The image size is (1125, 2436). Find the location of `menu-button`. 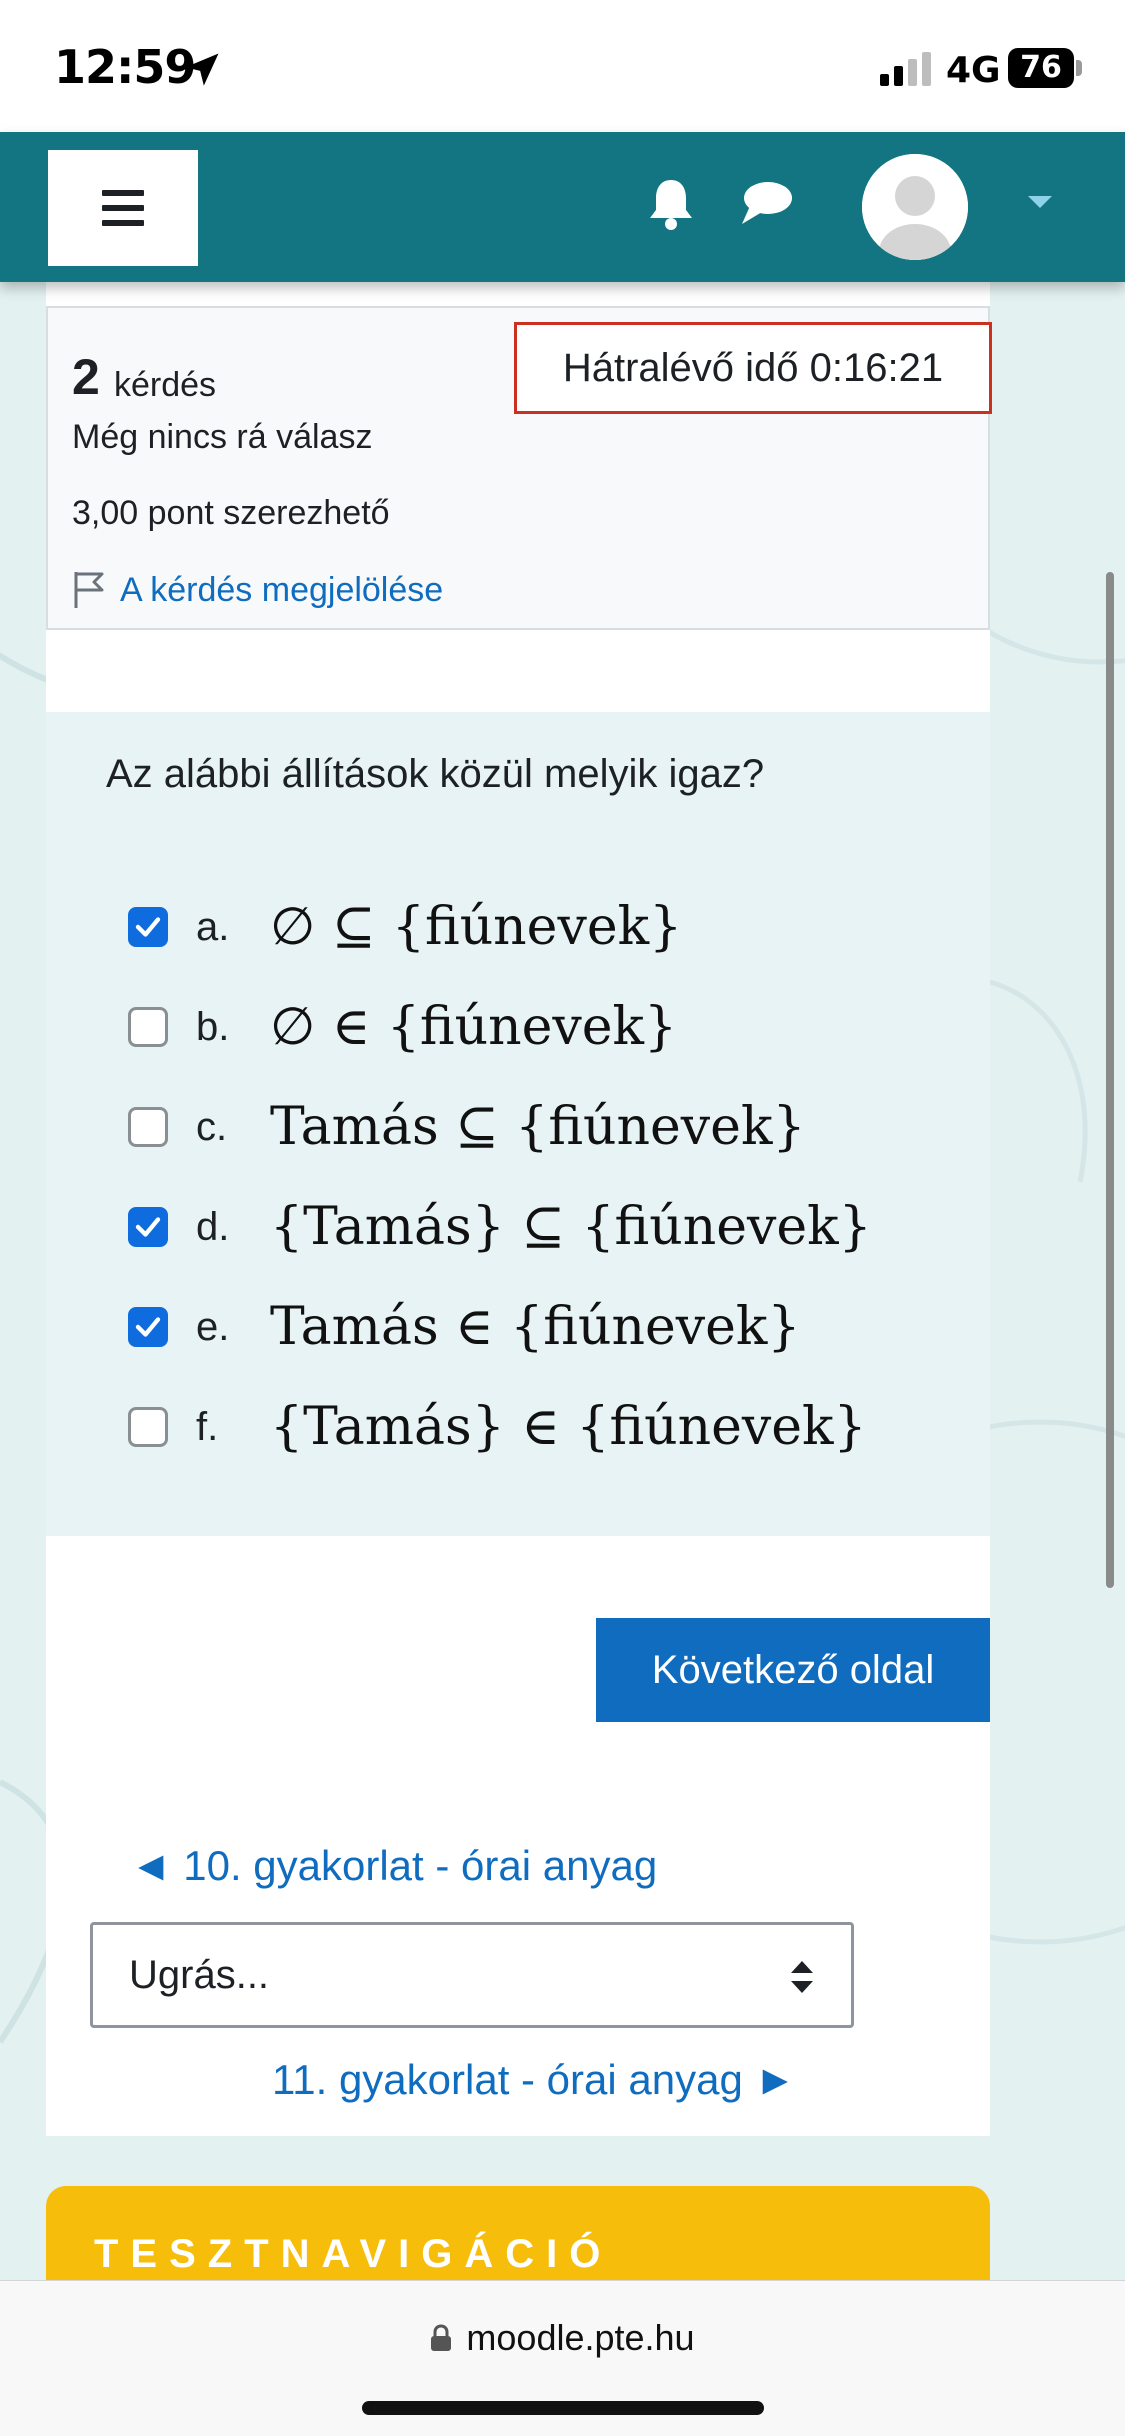

menu-button is located at coordinates (123, 208).